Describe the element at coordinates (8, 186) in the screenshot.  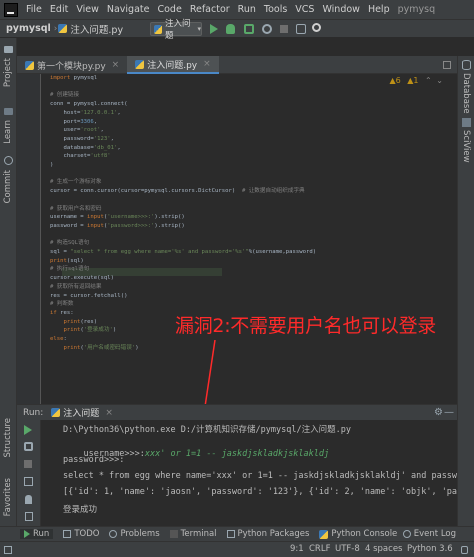
I see `commit-tool-tab: Commit` at that location.